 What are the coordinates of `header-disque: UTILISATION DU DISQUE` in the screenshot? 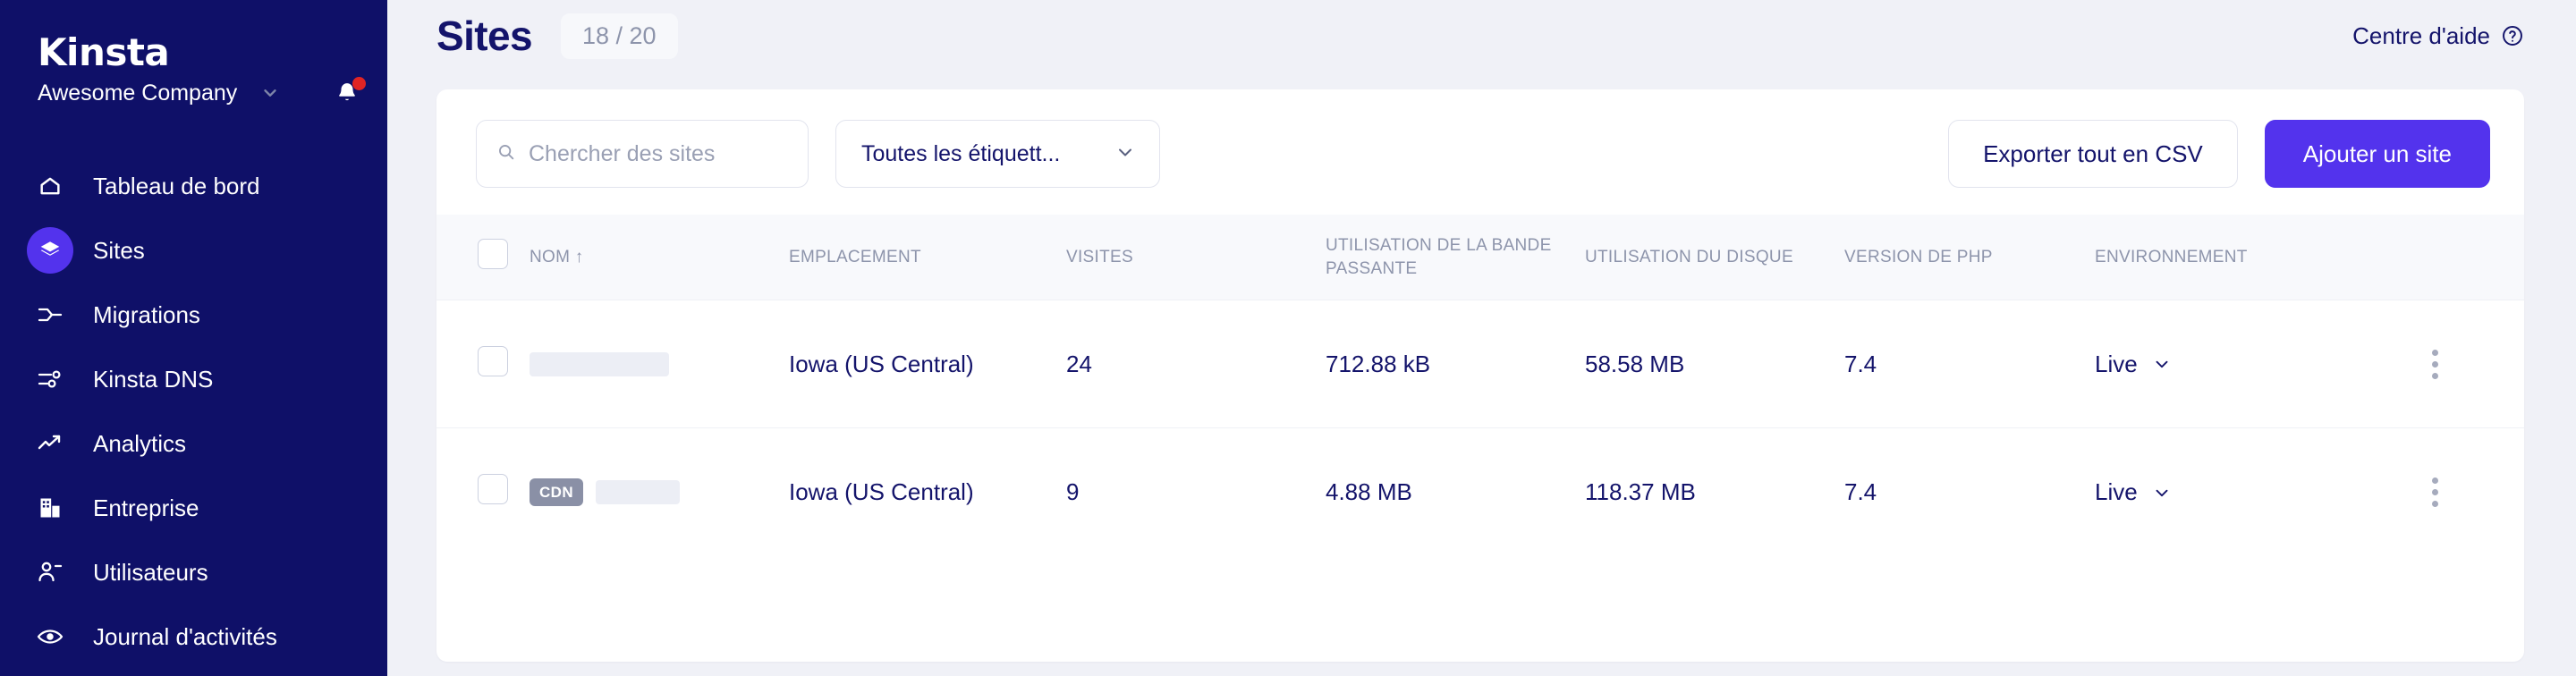 It's located at (1714, 257).